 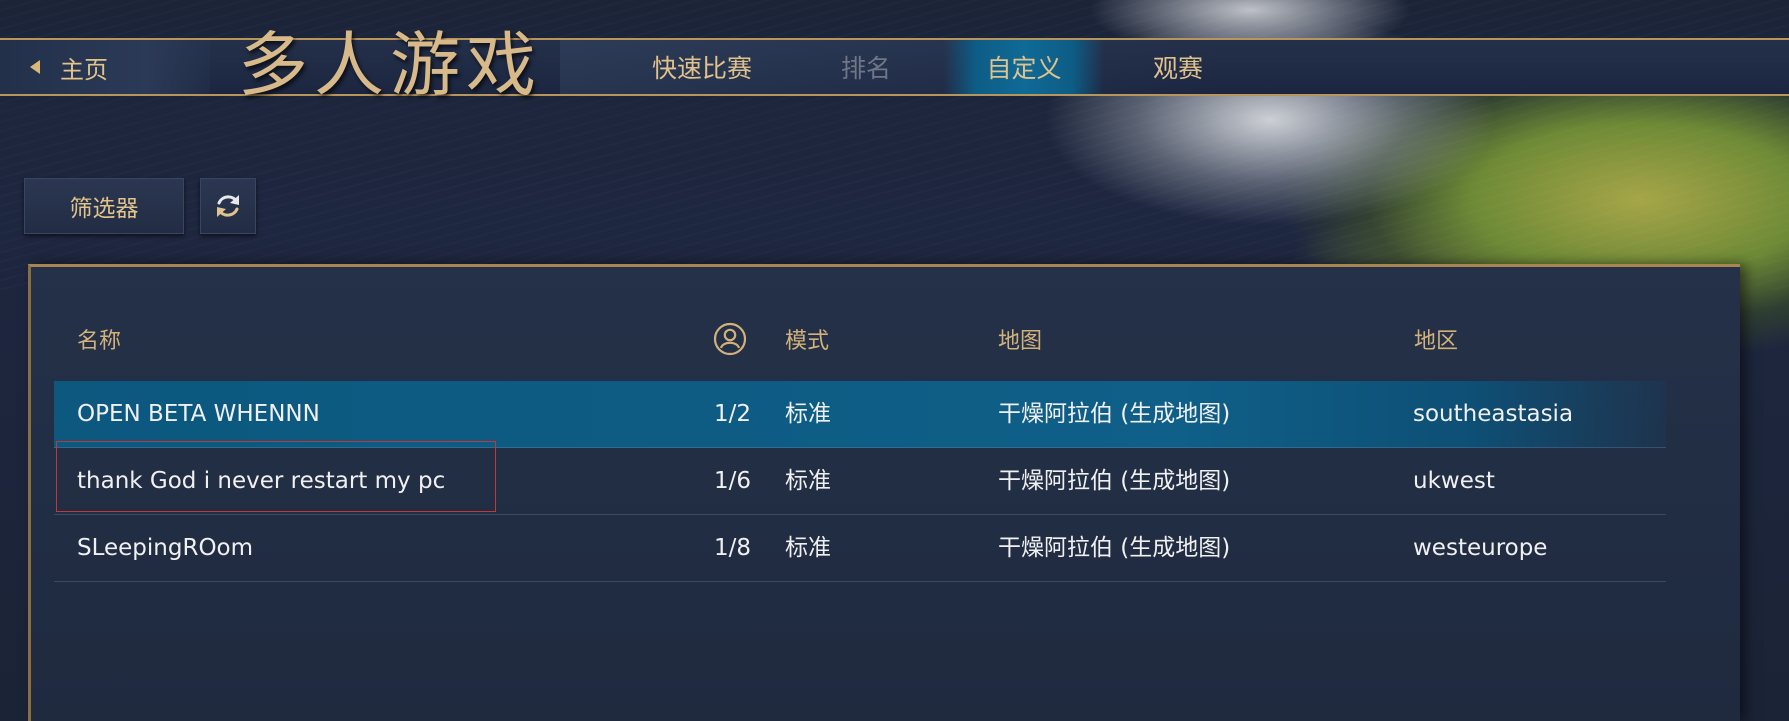 What do you see at coordinates (733, 414) in the screenshot?
I see `lobby-players: 1/2` at bounding box center [733, 414].